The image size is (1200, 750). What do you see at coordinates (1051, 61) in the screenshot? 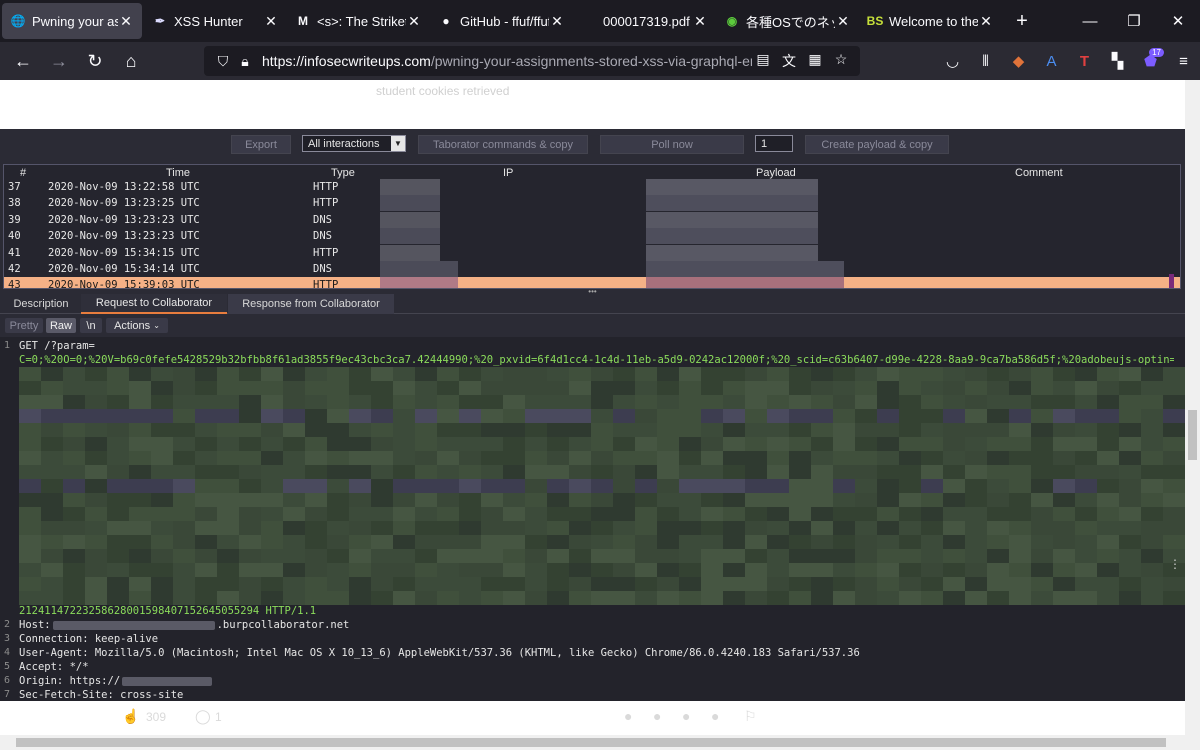
I see `extension-translate-icon: A` at bounding box center [1051, 61].